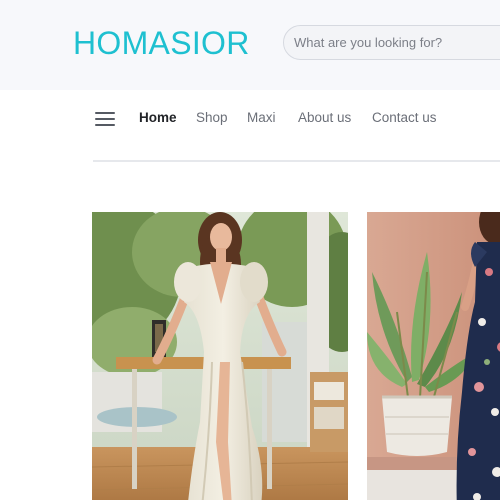 The width and height of the screenshot is (500, 500). I want to click on nav-item-shop: Shop, so click(212, 118).